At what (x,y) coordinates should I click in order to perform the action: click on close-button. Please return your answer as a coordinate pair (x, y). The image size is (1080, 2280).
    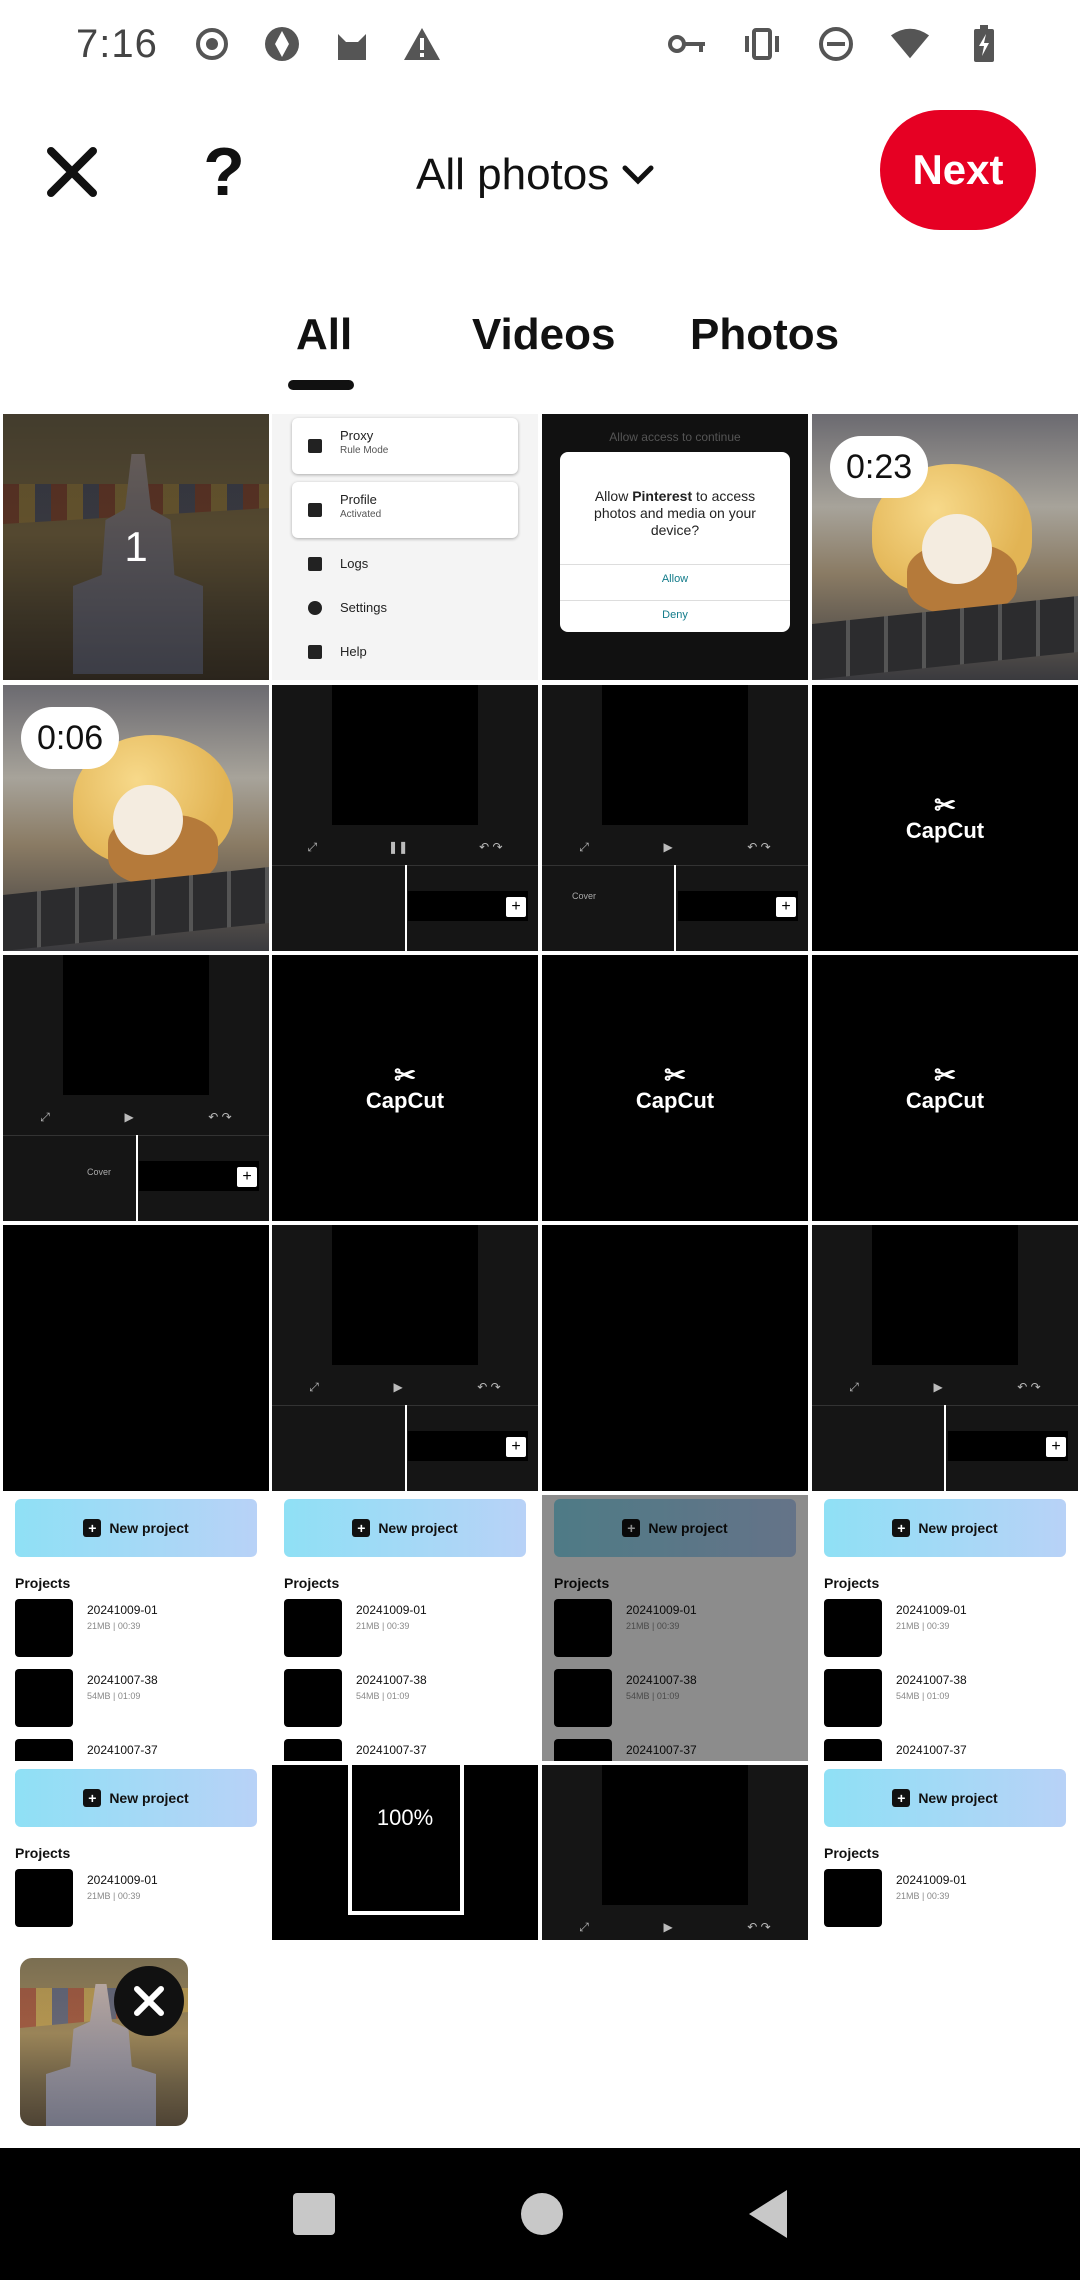
    Looking at the image, I should click on (72, 172).